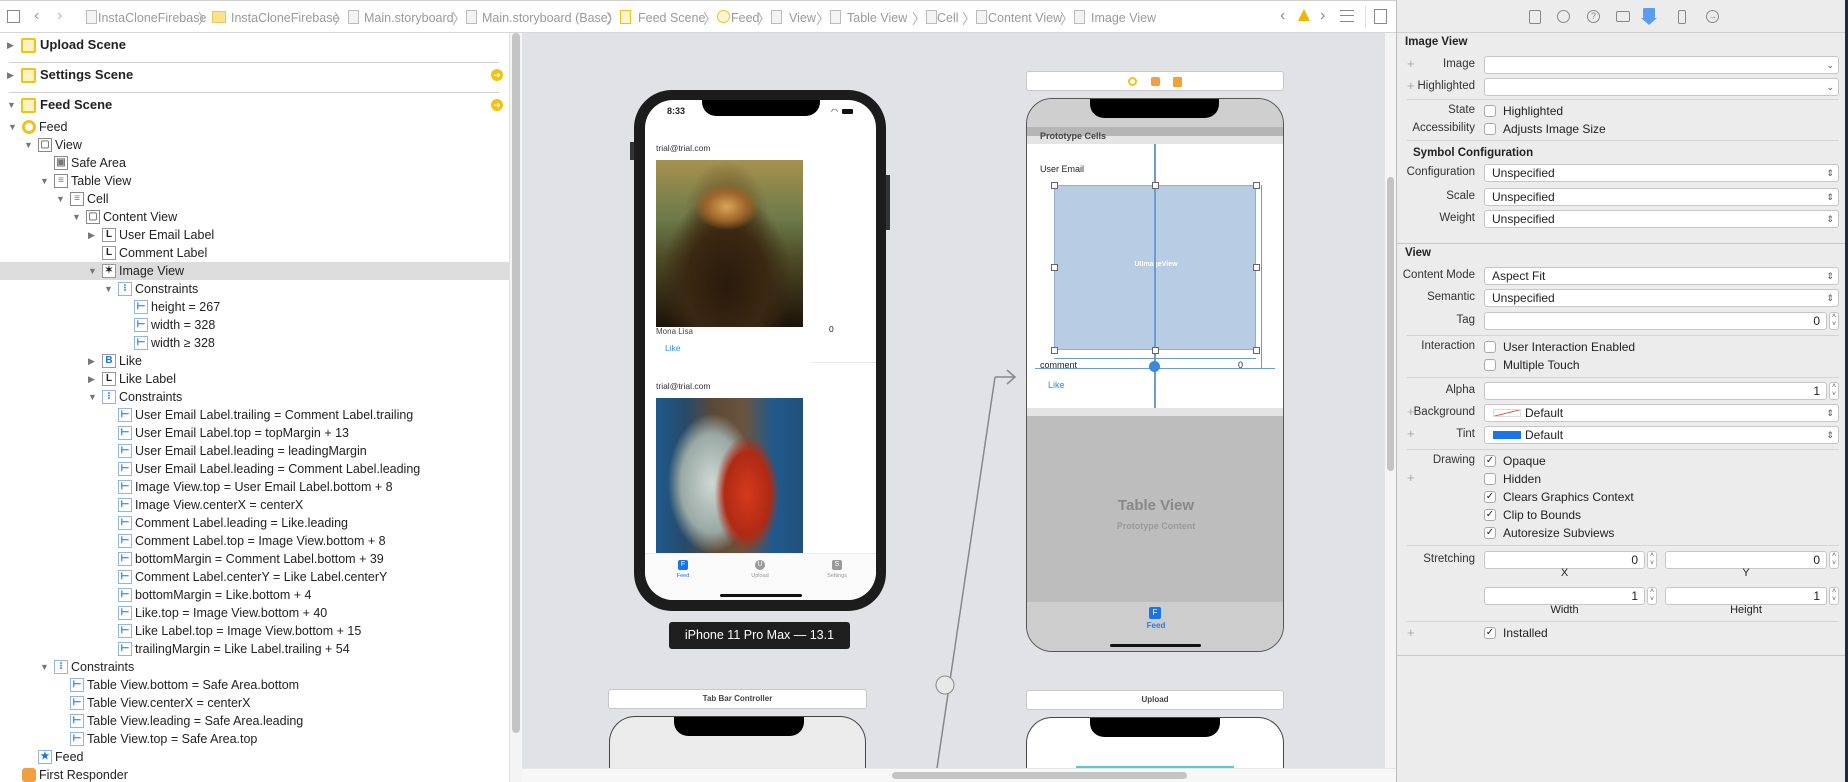  Describe the element at coordinates (837, 565) in the screenshot. I see `tab-settings-icon: S` at that location.